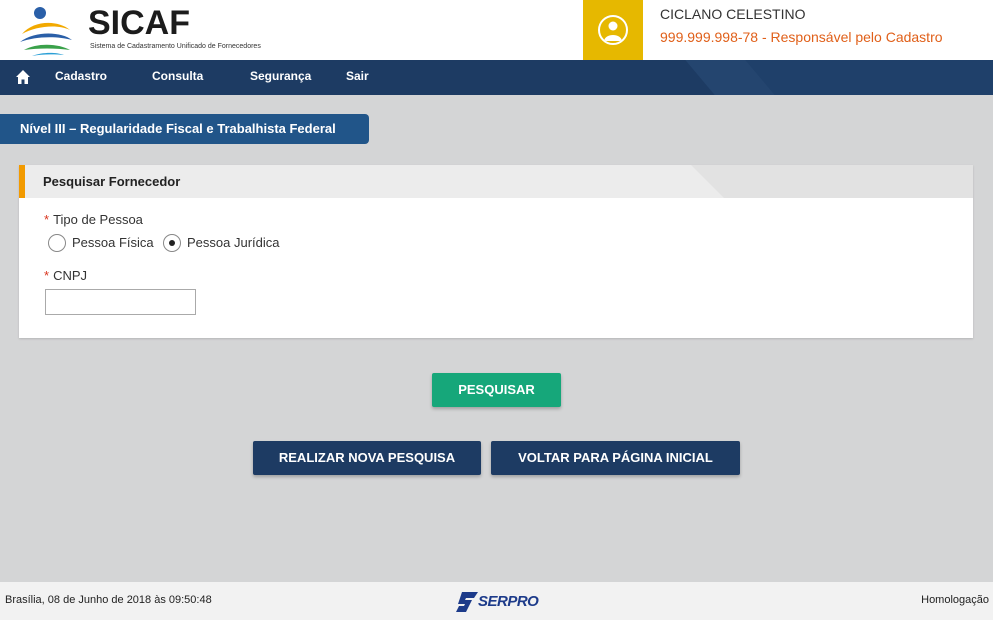  Describe the element at coordinates (120, 302) in the screenshot. I see `cnpj-input` at that location.